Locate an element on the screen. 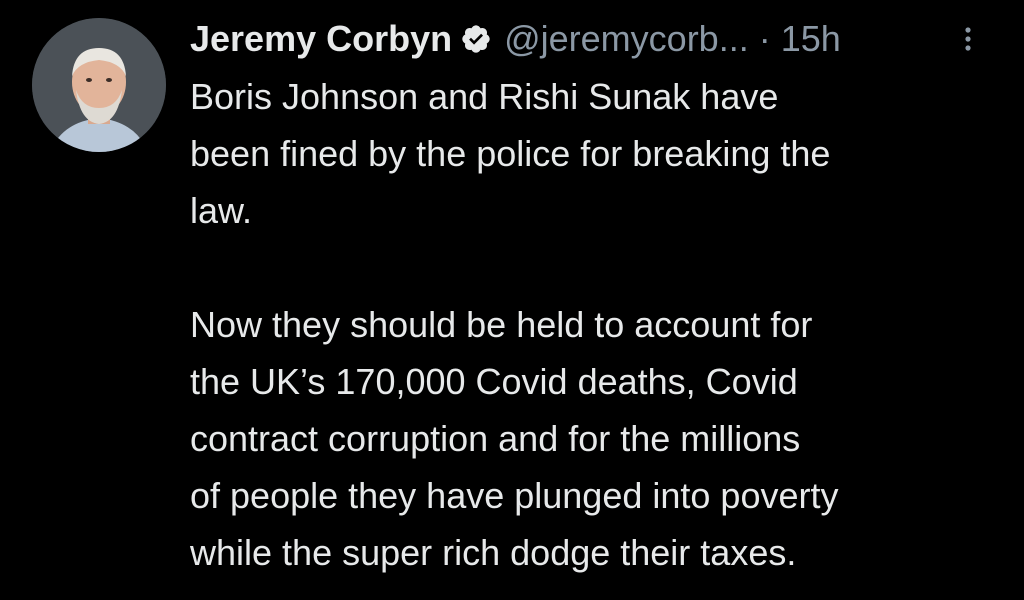 Image resolution: width=1024 pixels, height=600 pixels. verified-badge-icon is located at coordinates (476, 39).